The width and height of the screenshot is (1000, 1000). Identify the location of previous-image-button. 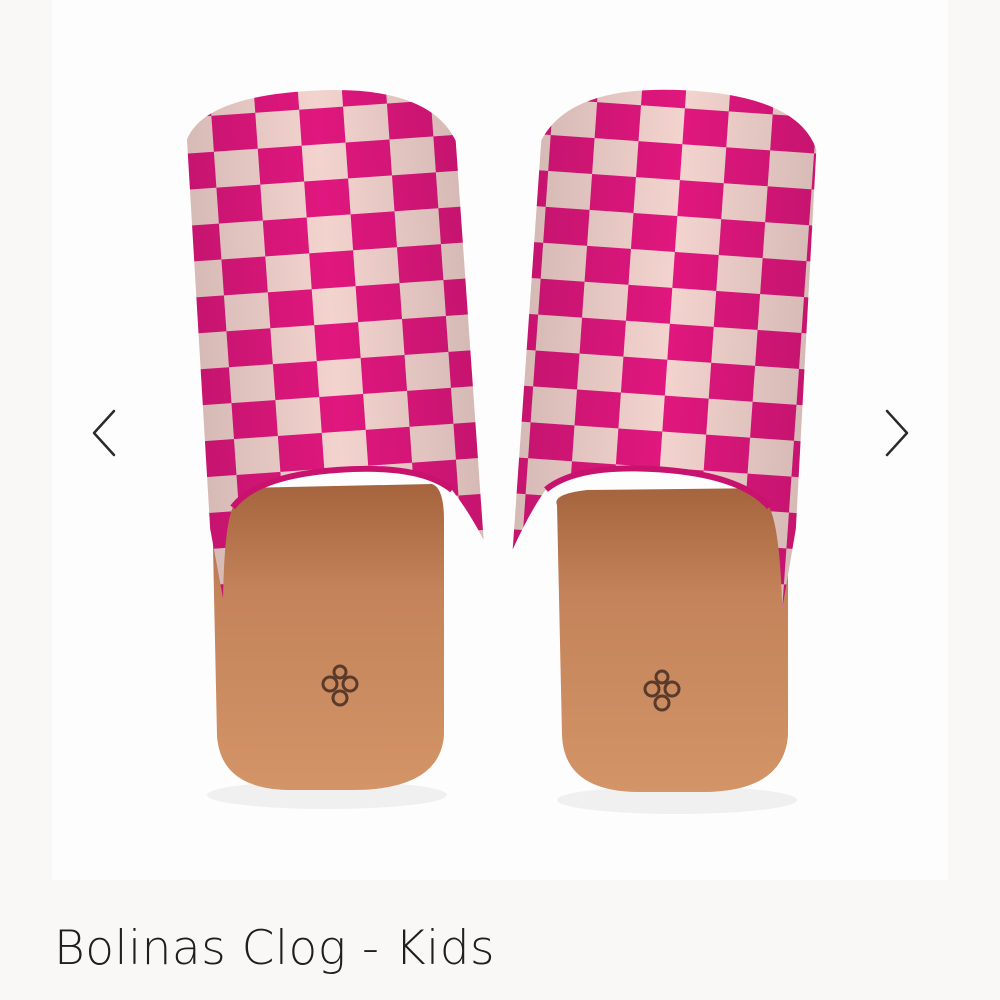
(104, 433).